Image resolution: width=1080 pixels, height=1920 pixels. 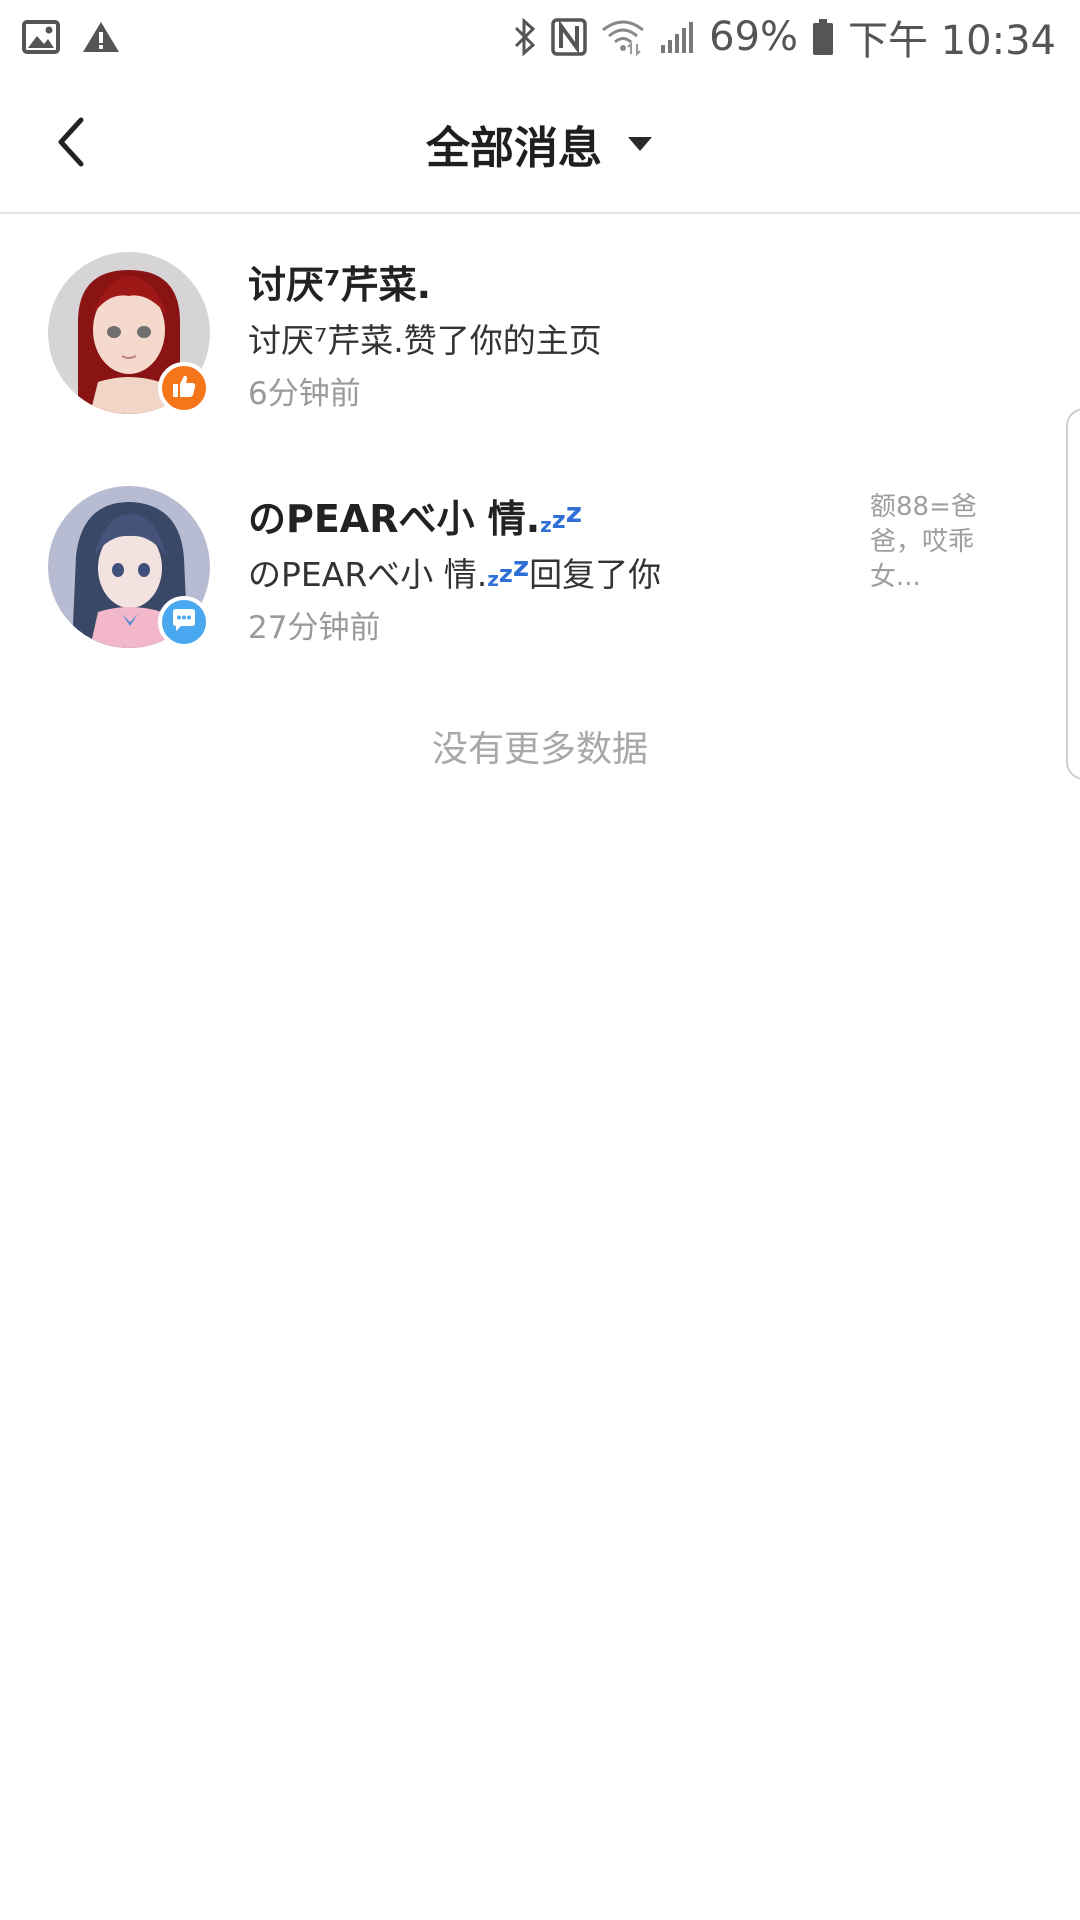 I want to click on sender-name: 讨厌⁷芹菜., so click(x=340, y=285).